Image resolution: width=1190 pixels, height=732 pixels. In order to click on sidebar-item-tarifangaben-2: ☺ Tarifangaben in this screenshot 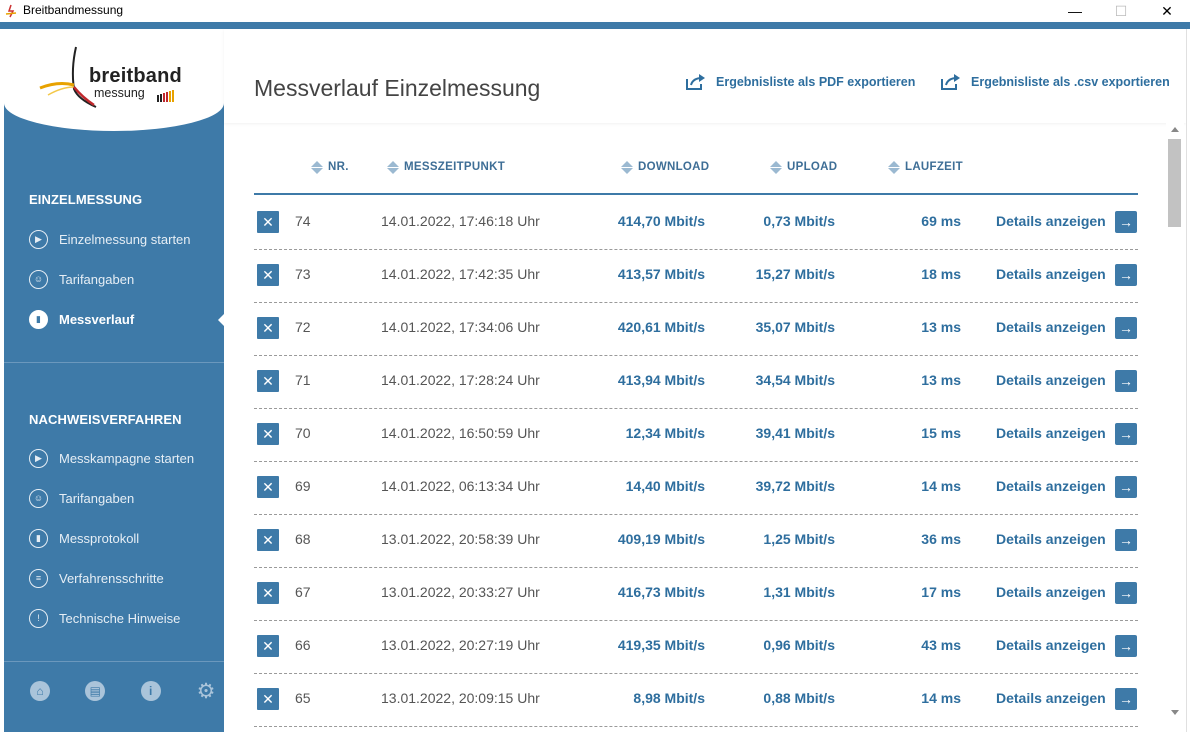, I will do `click(124, 498)`.